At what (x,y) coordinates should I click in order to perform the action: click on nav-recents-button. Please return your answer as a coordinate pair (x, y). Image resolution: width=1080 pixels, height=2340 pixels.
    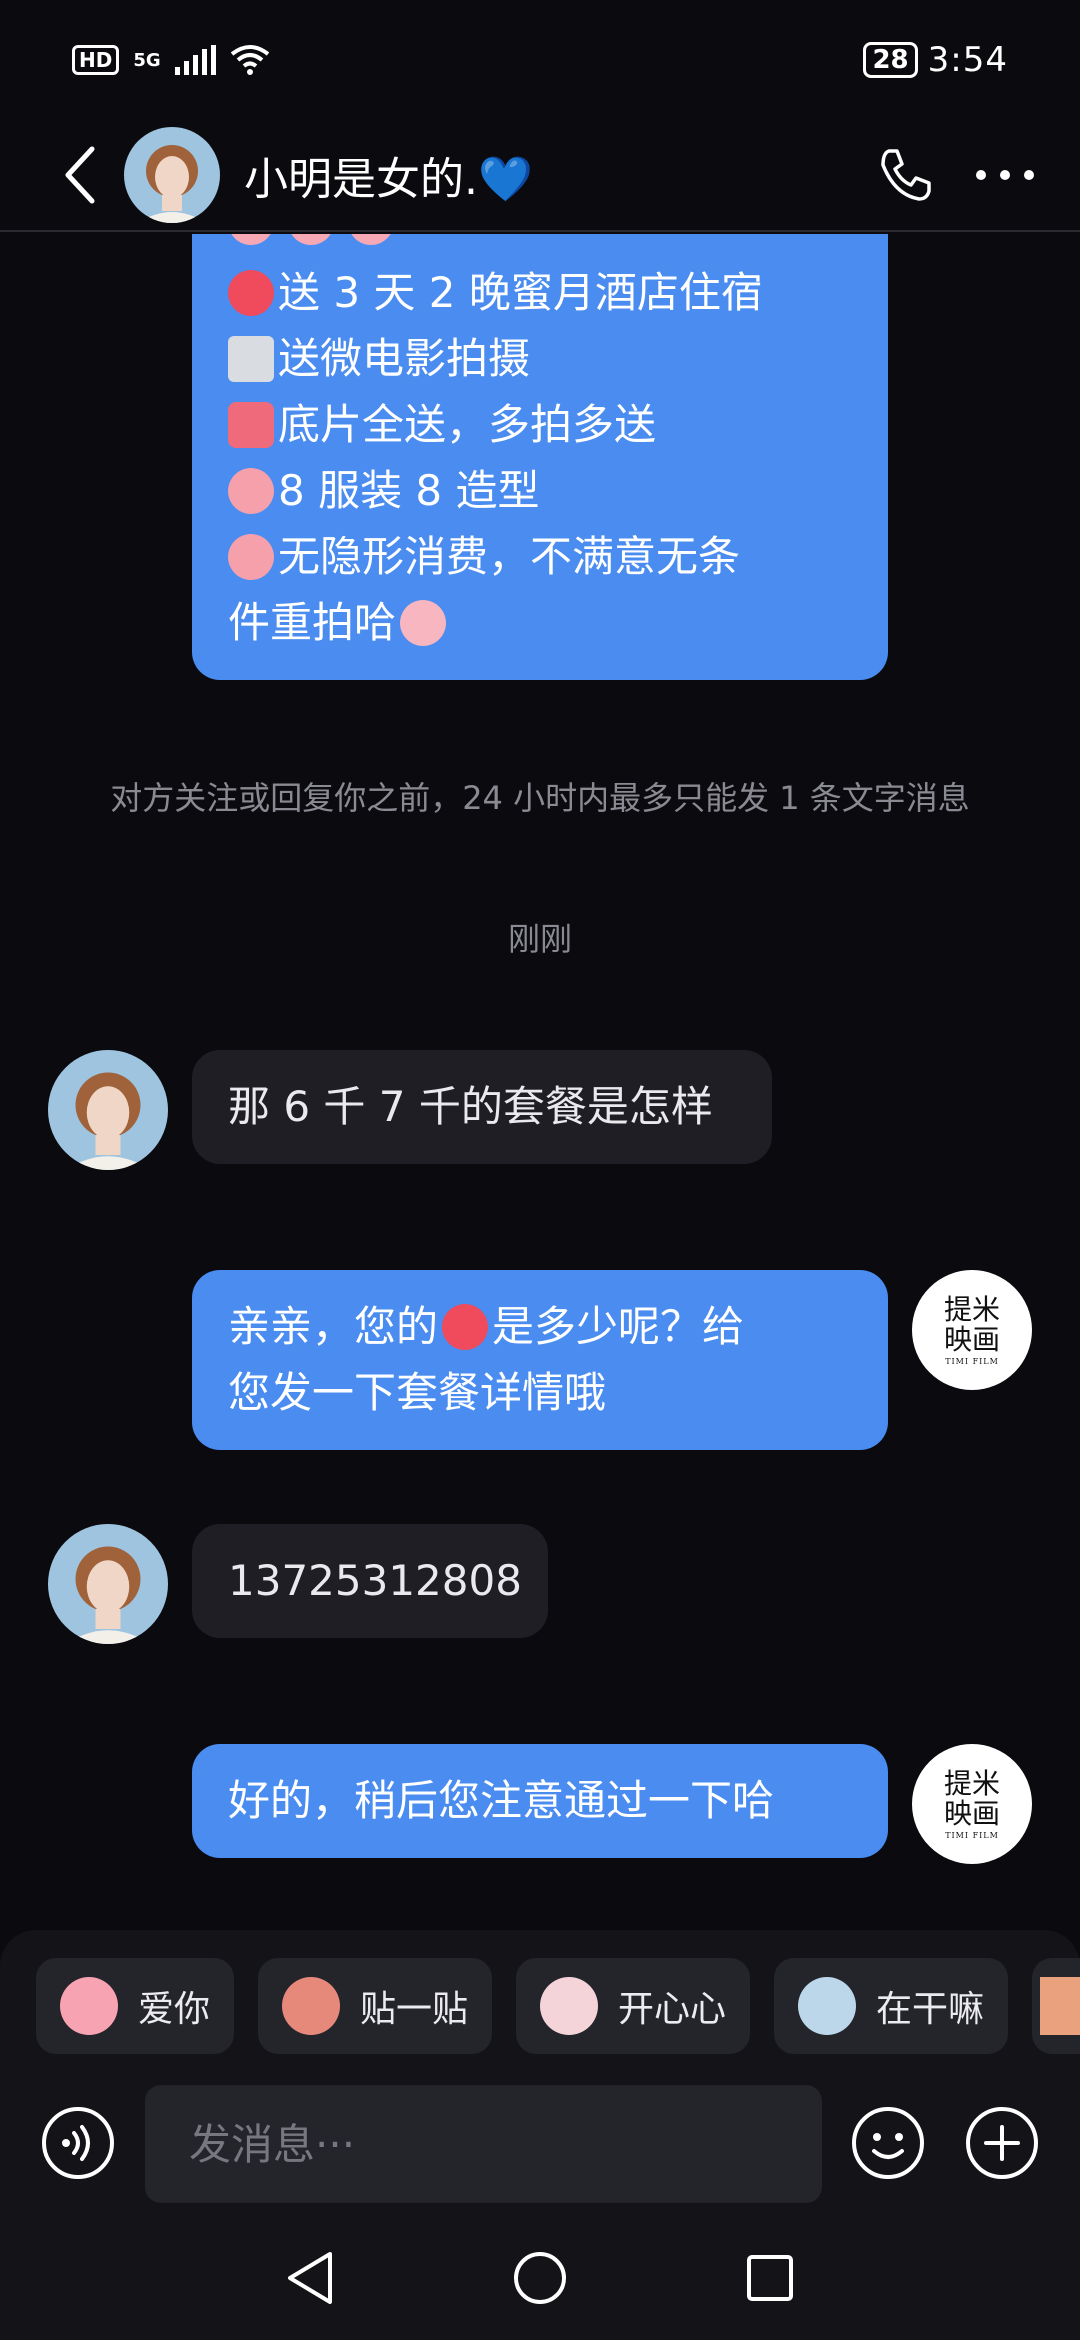
    Looking at the image, I should click on (770, 2278).